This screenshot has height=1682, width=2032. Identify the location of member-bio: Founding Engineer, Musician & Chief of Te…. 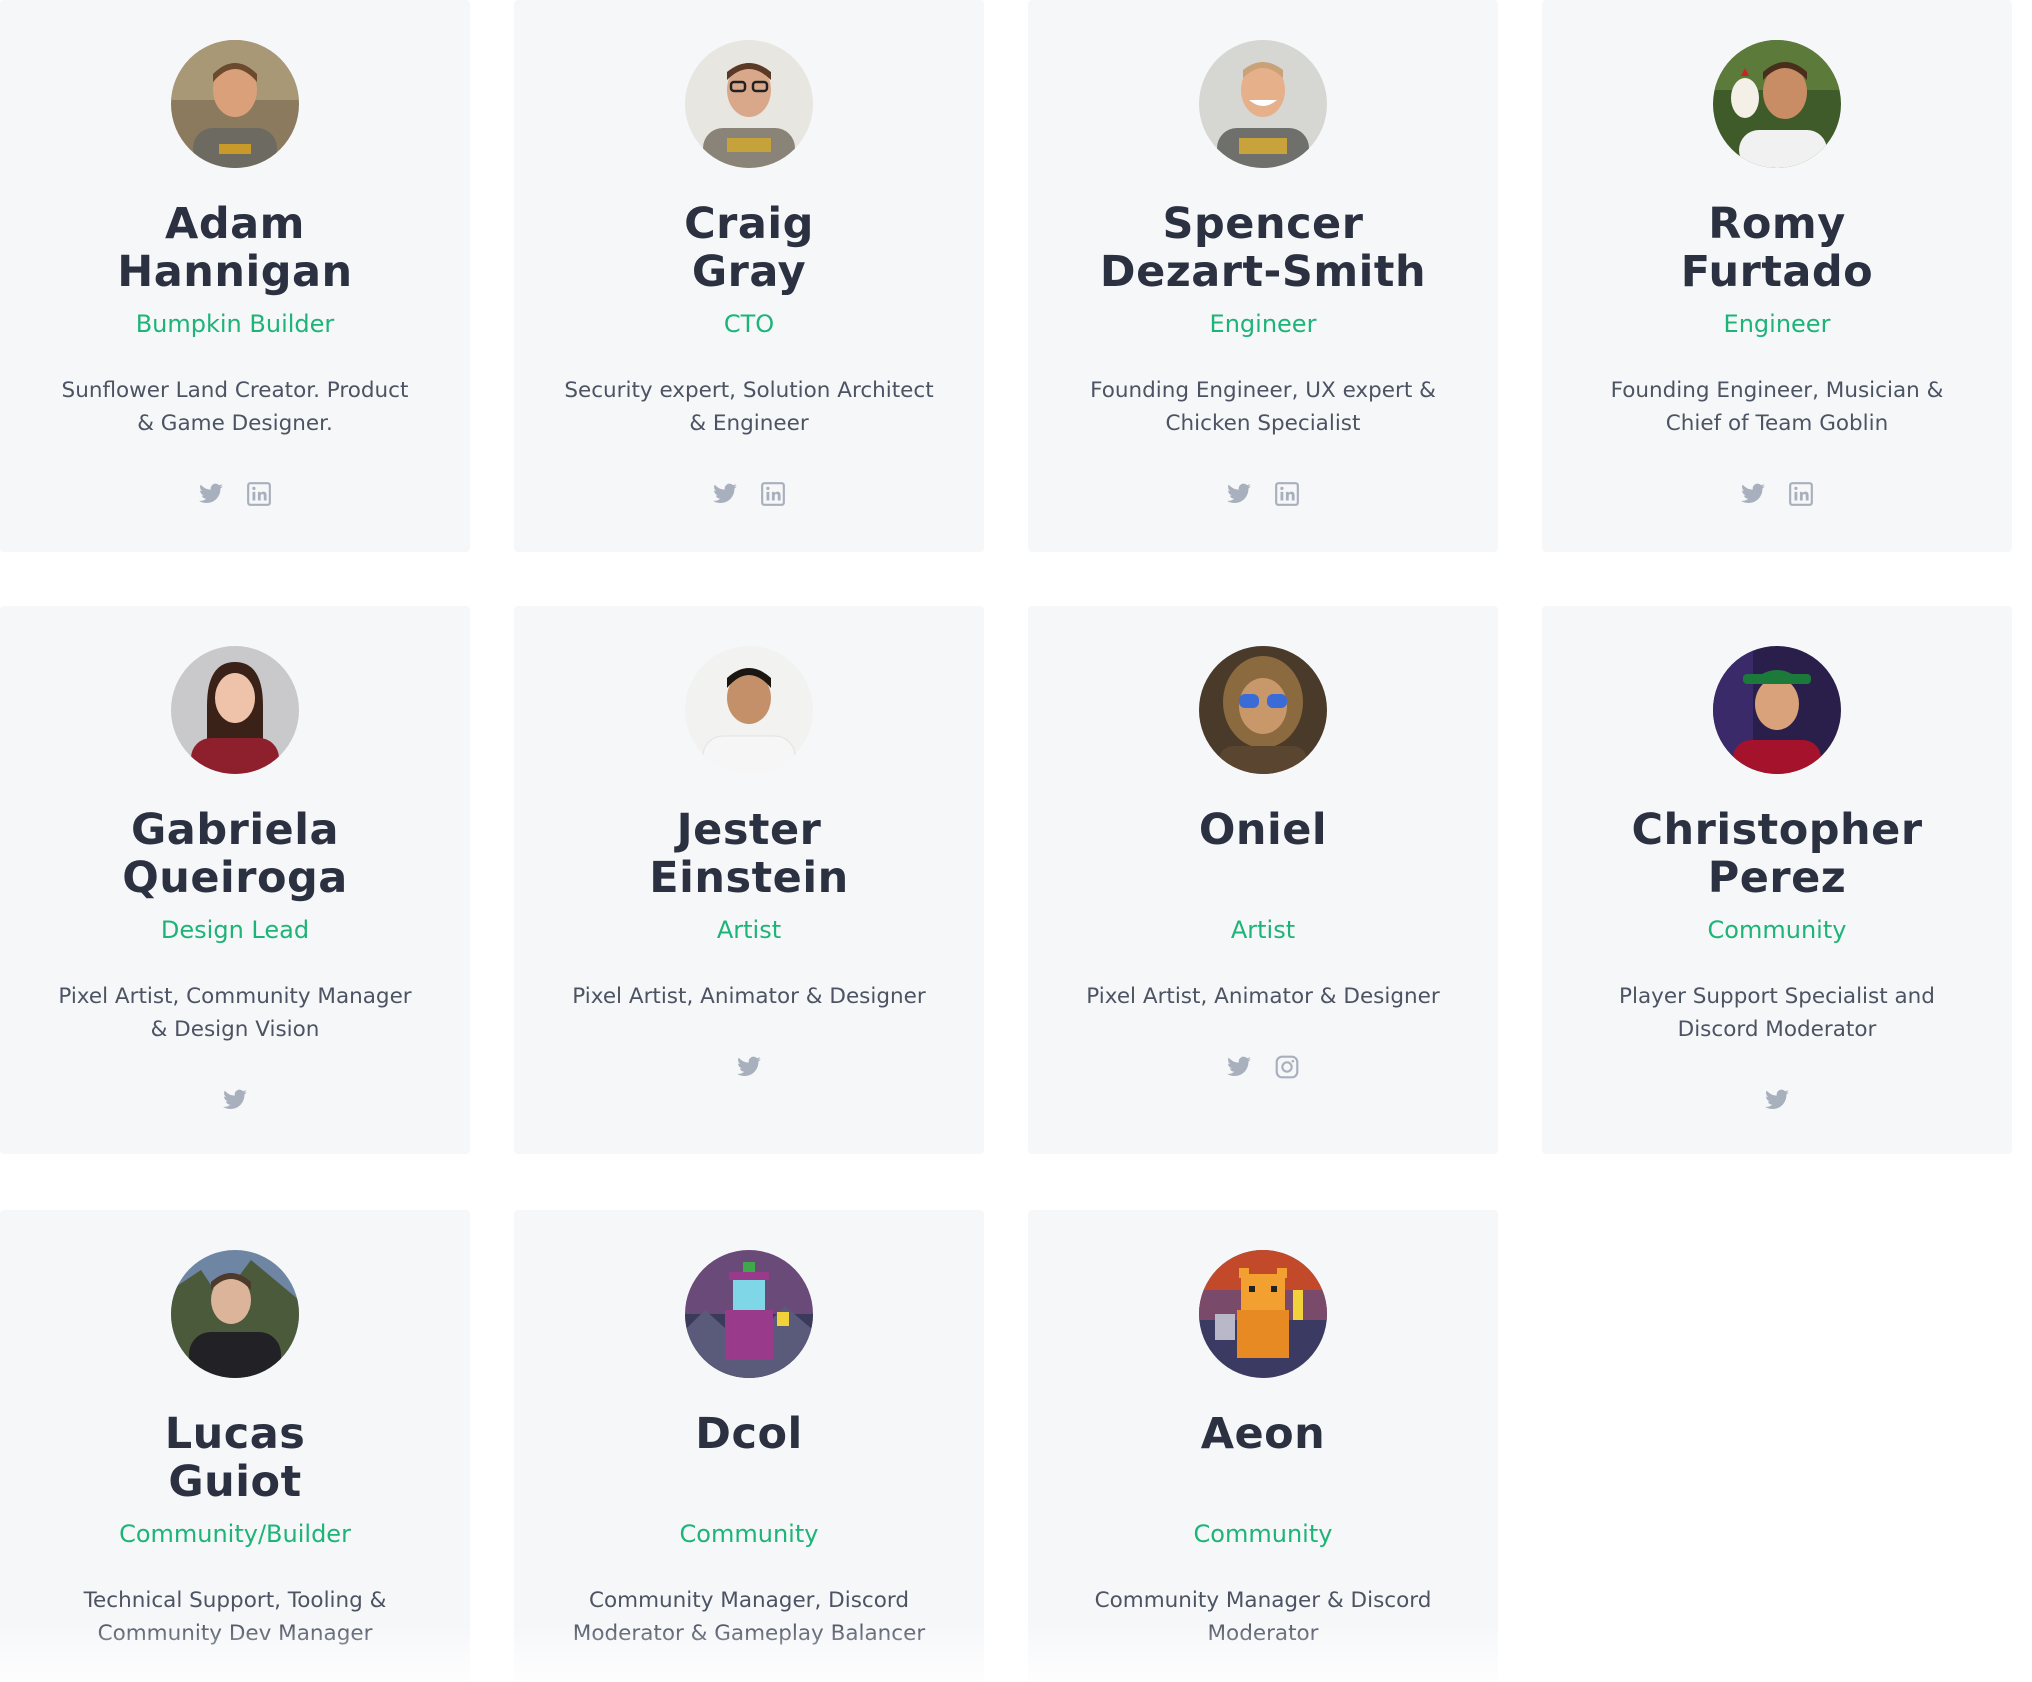
(1777, 407).